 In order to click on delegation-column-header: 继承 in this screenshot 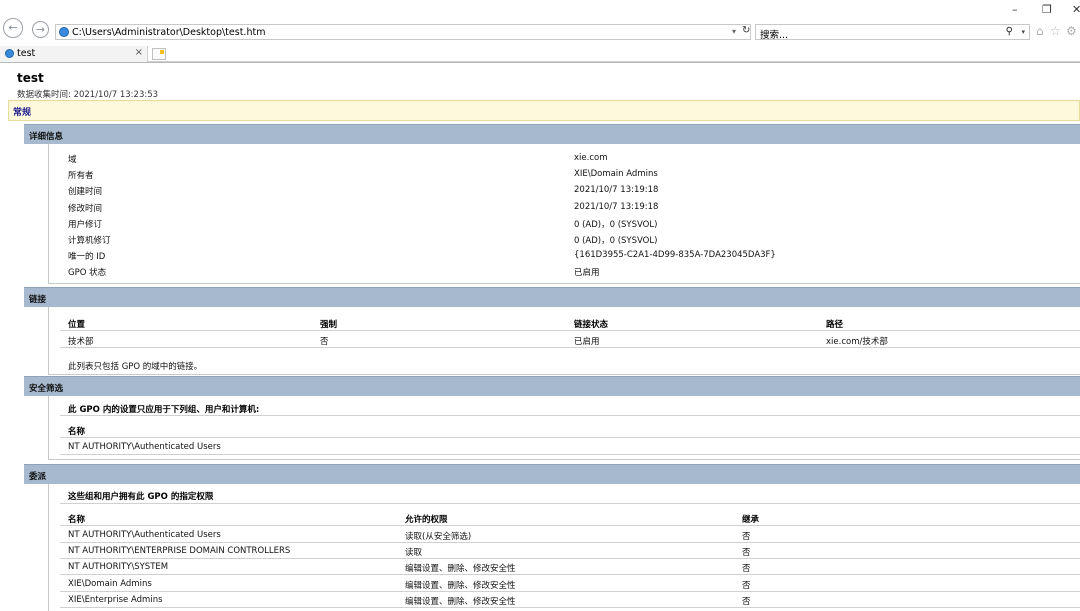, I will do `click(751, 520)`.